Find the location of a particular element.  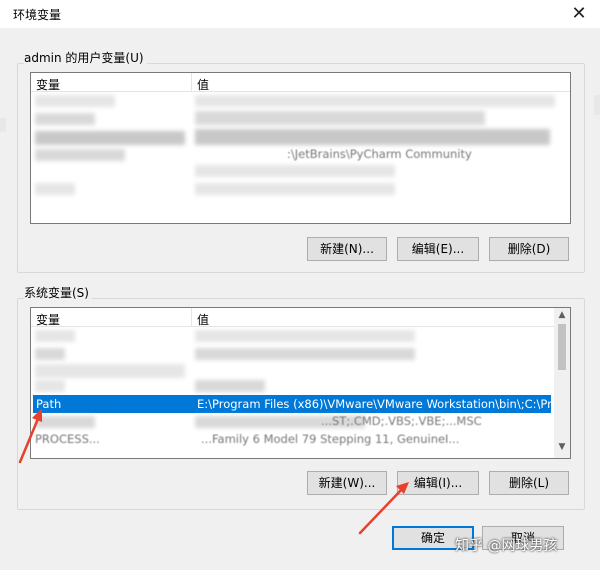

annotation-arrows is located at coordinates (213, 471).